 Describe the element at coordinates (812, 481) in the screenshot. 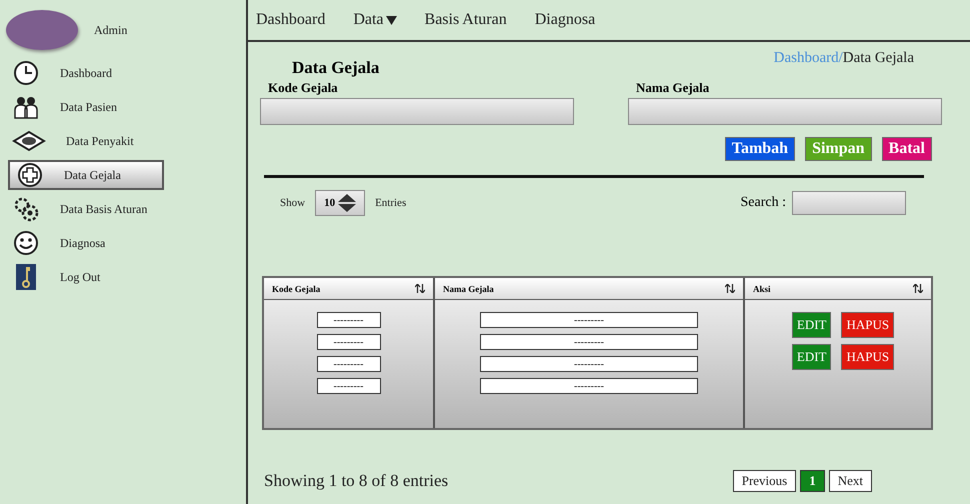

I see `pagination-button: 1` at that location.